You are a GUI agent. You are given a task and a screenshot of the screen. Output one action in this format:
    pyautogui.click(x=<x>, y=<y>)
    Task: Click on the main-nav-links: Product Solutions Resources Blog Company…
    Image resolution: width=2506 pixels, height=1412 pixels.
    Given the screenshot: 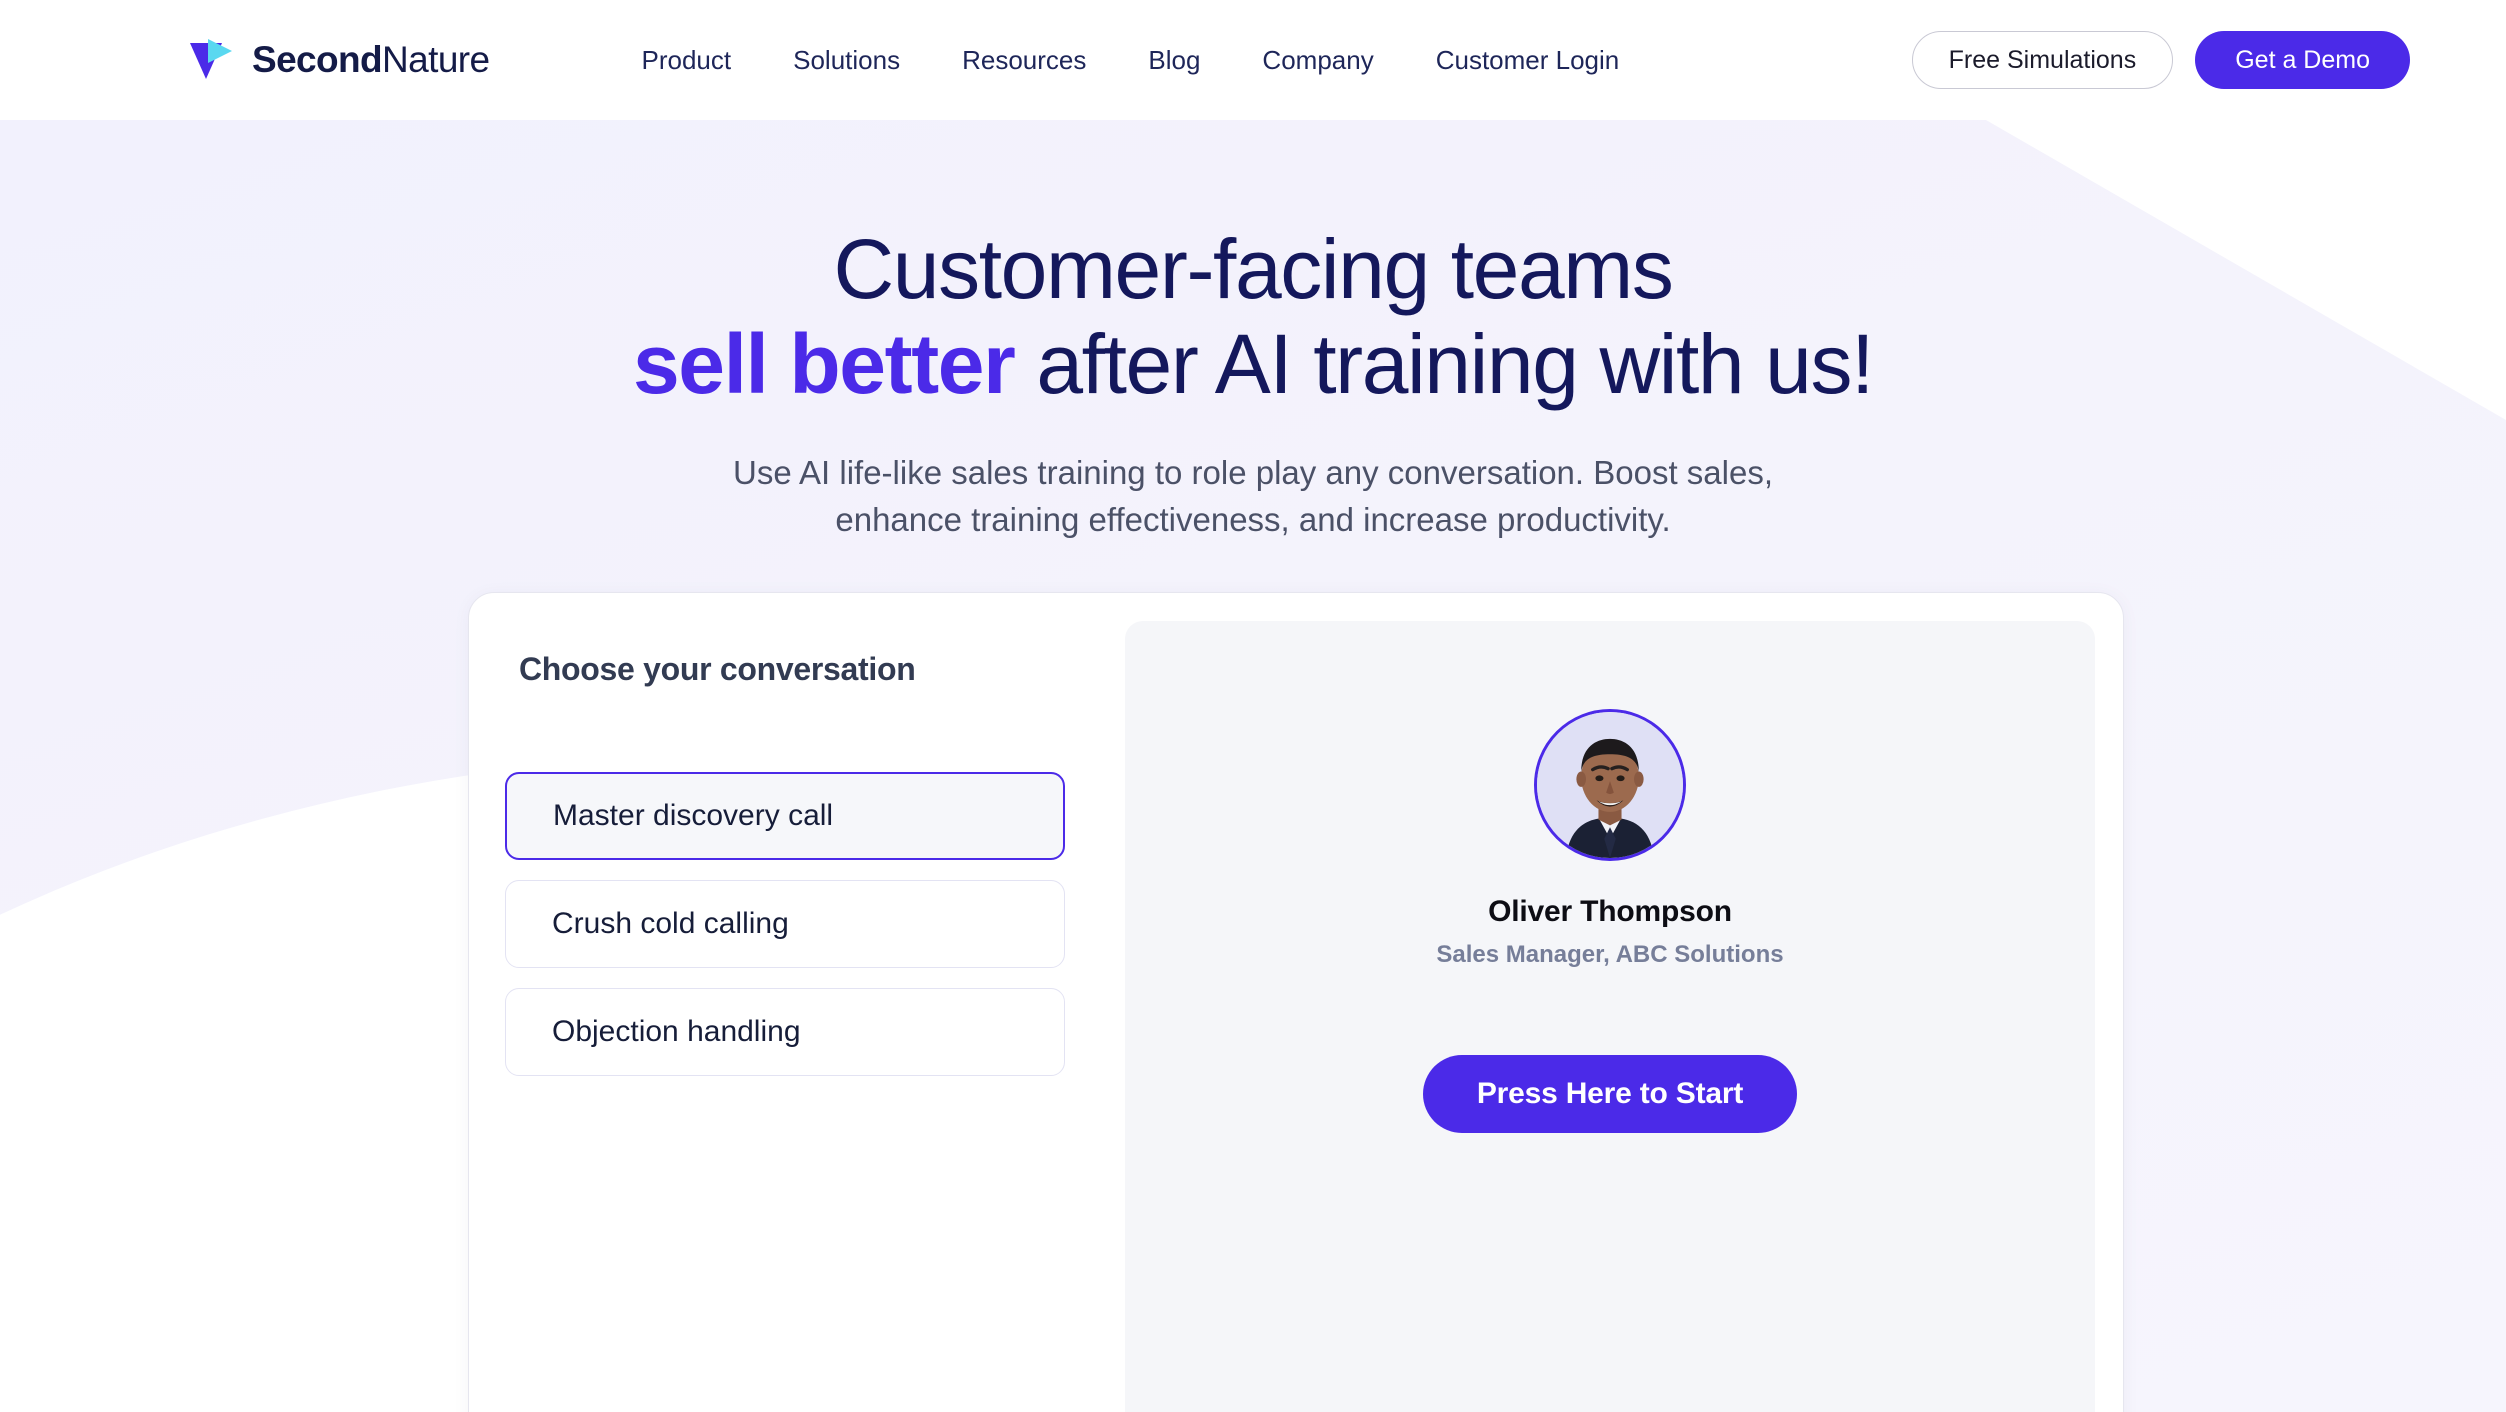 What is the action you would take?
    pyautogui.click(x=1131, y=60)
    